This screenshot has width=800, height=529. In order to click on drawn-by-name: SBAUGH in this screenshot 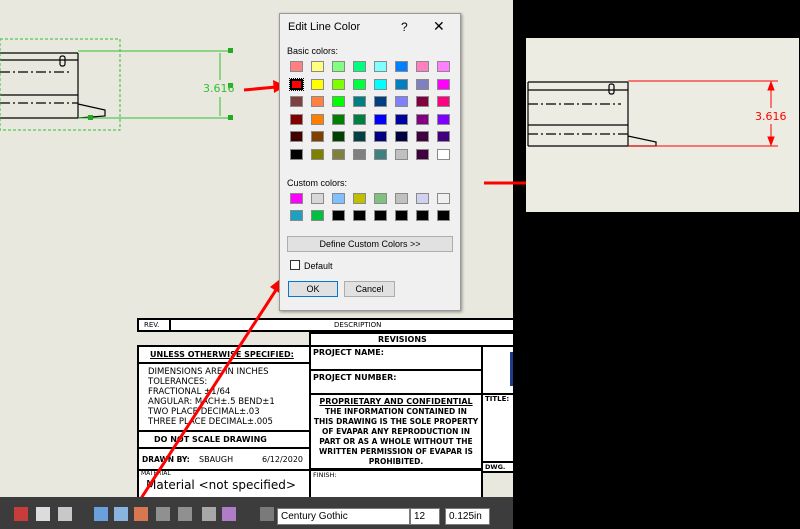, I will do `click(216, 459)`.